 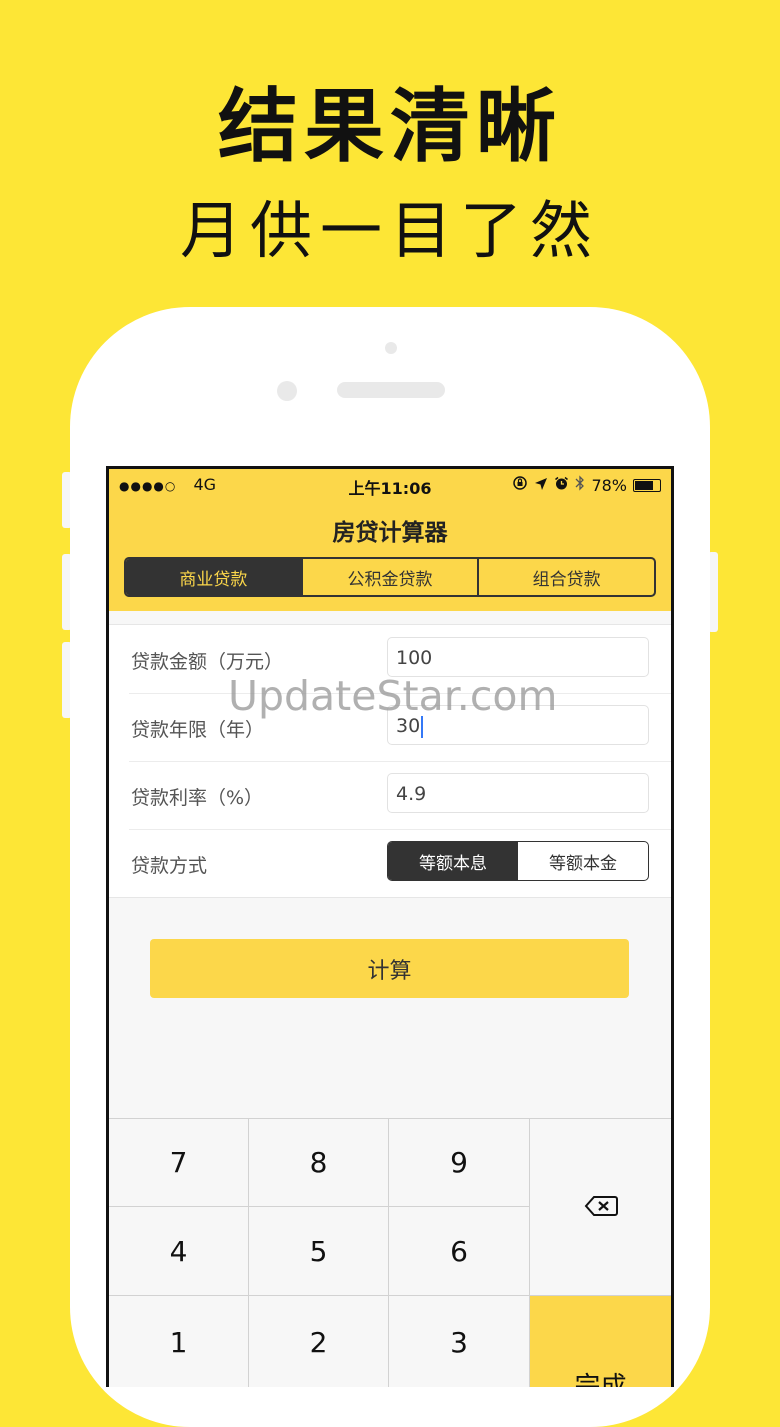 I want to click on key-2: 2, so click(x=318, y=1341).